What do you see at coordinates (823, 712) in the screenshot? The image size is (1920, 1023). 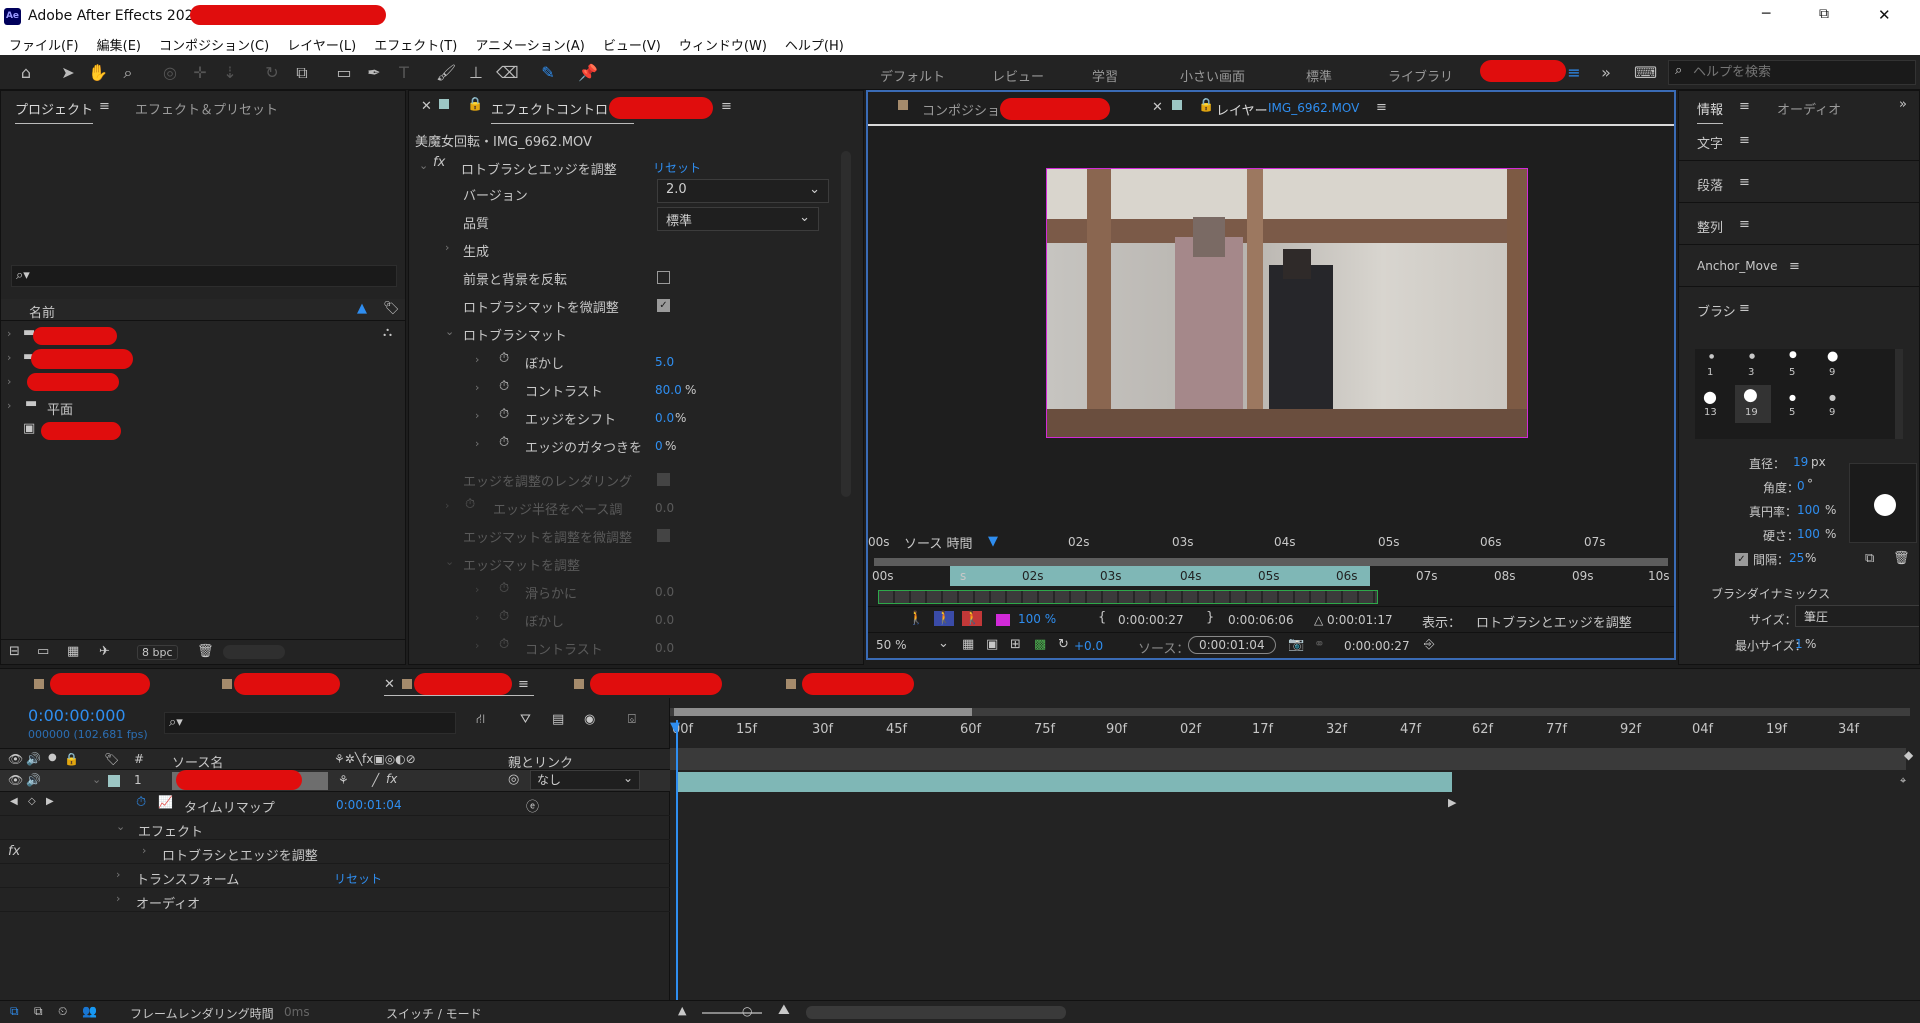 I see `work-area-range` at bounding box center [823, 712].